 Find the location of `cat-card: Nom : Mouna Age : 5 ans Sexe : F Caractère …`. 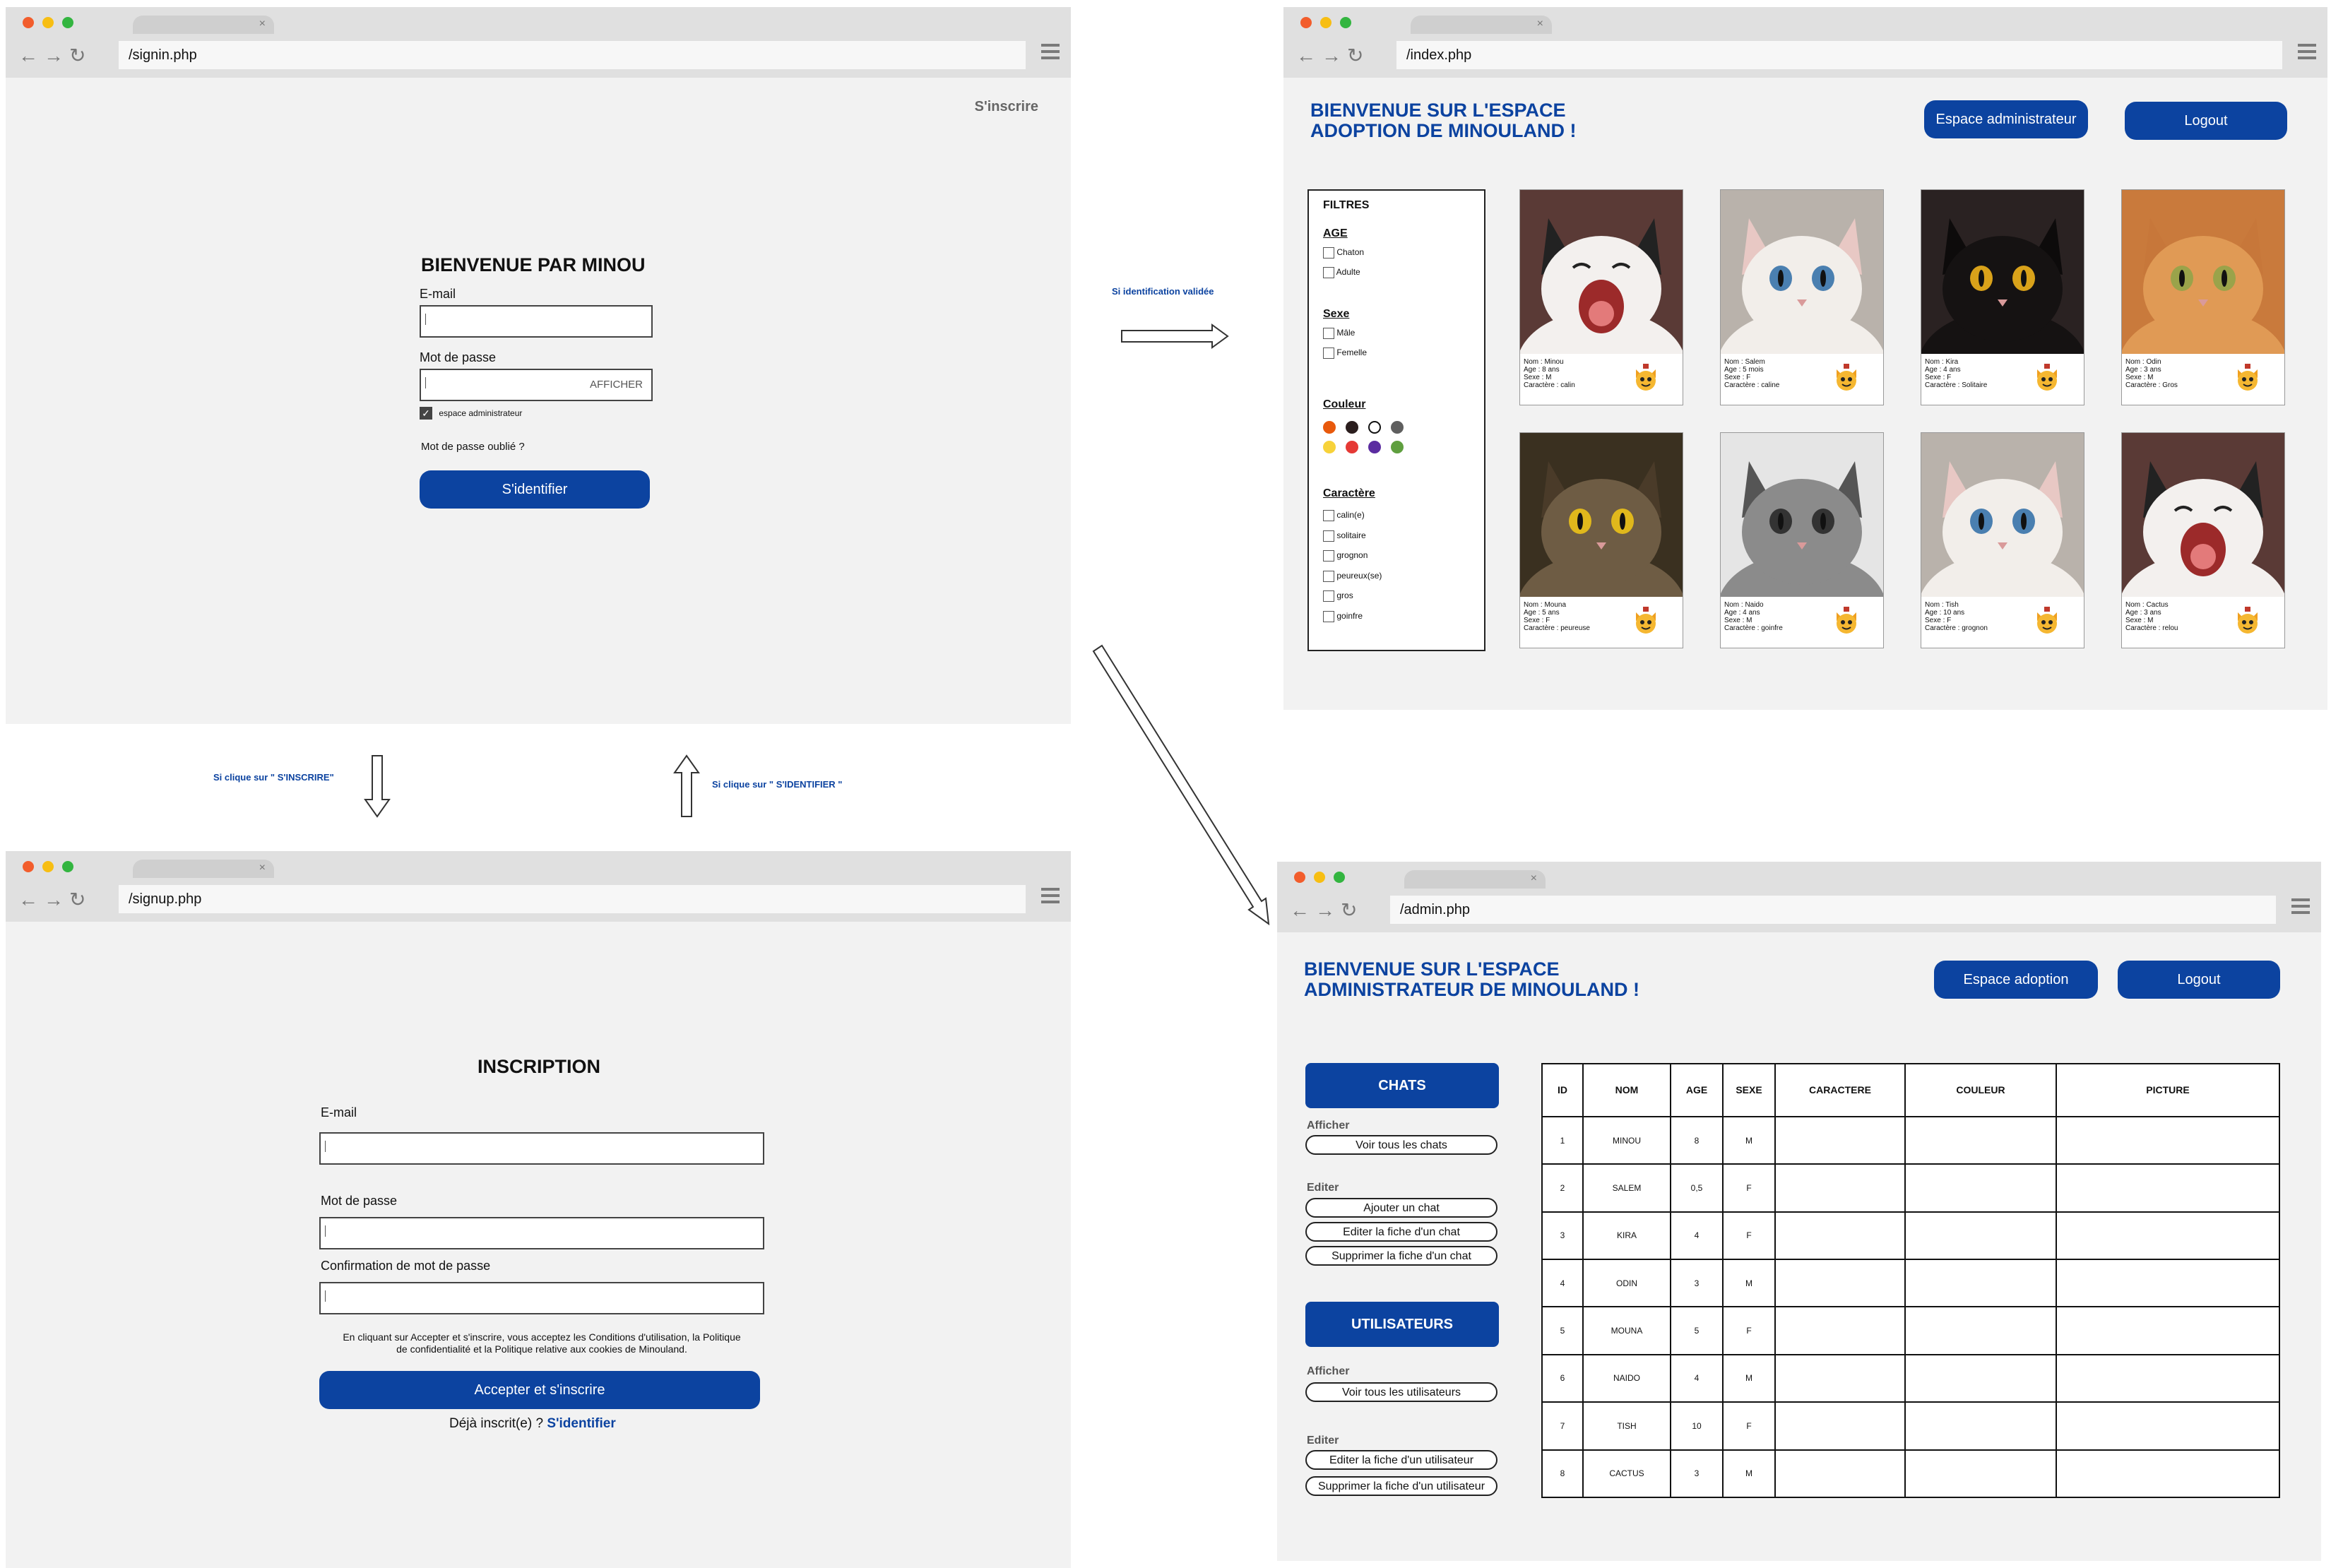

cat-card: Nom : Mouna Age : 5 ans Sexe : F Caractère … is located at coordinates (1601, 540).